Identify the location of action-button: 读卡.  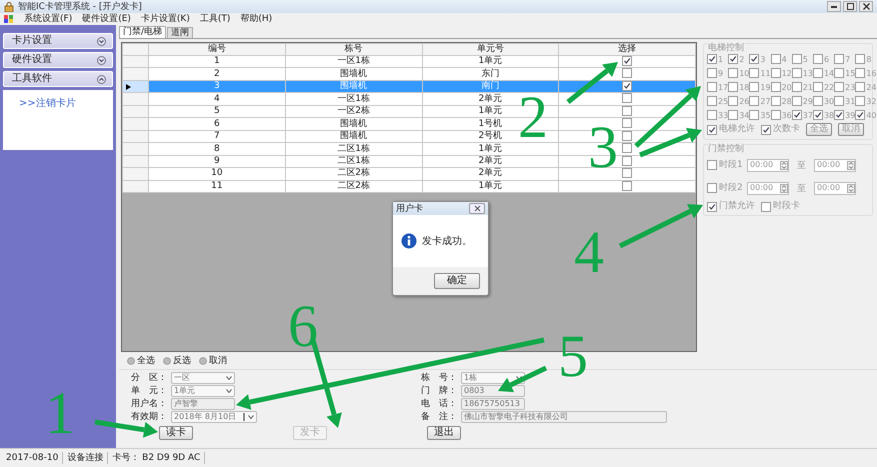
(176, 433).